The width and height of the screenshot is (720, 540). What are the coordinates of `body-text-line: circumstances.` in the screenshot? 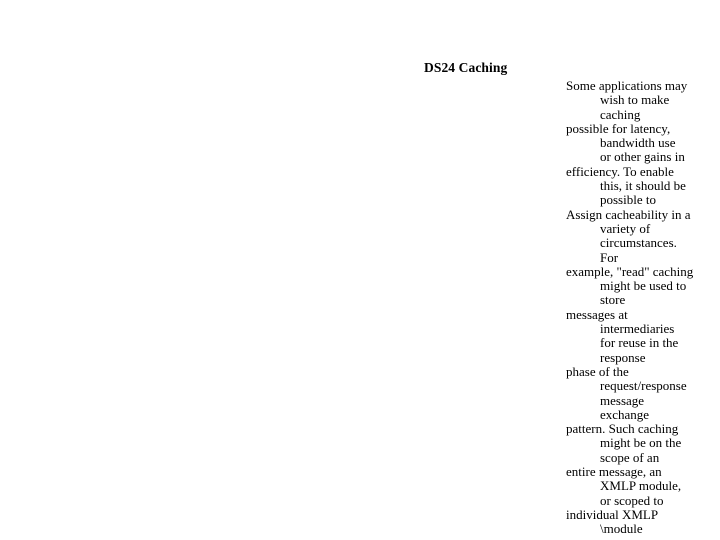 It's located at (638, 243).